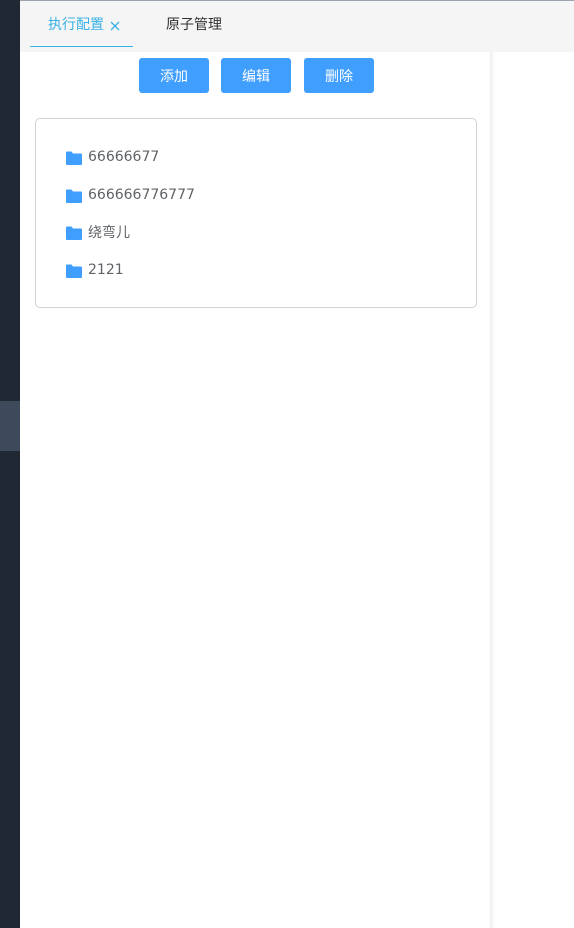 The width and height of the screenshot is (574, 928). I want to click on tree-item: 2121, so click(95, 270).